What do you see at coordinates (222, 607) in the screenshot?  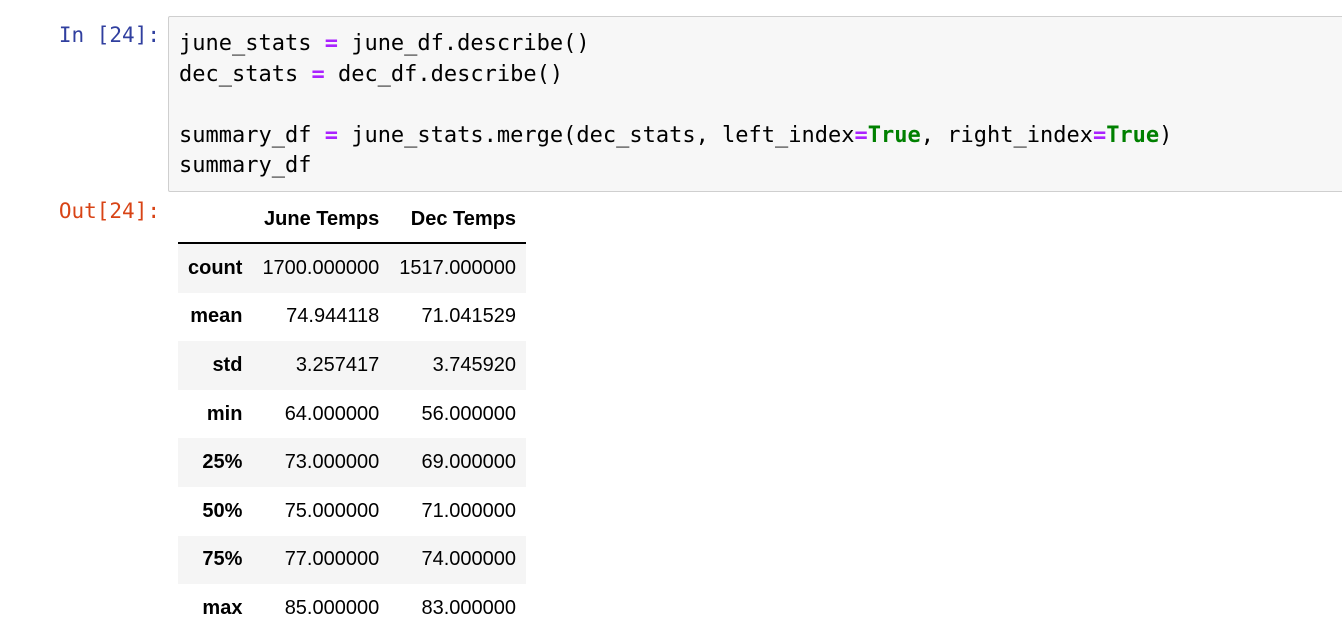 I see `row-index: max` at bounding box center [222, 607].